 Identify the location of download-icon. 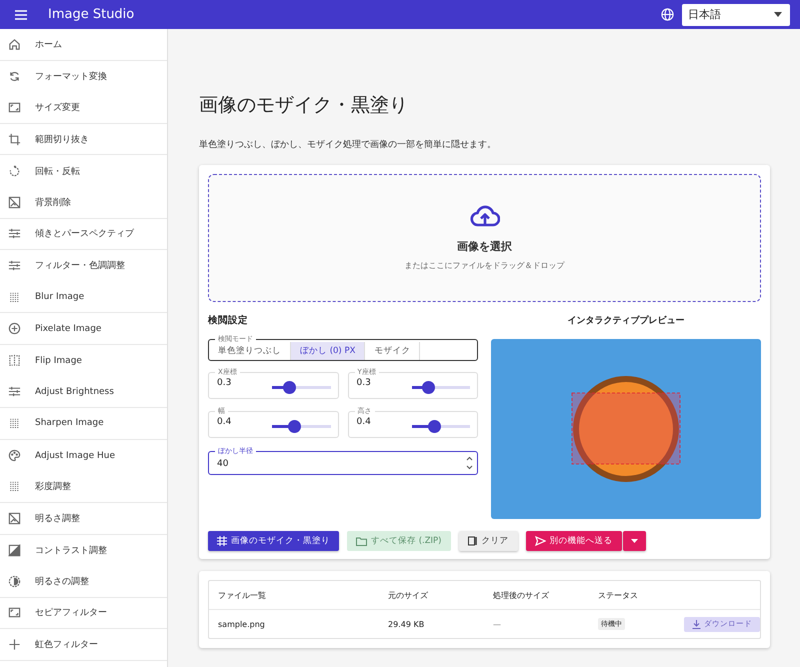
(696, 624).